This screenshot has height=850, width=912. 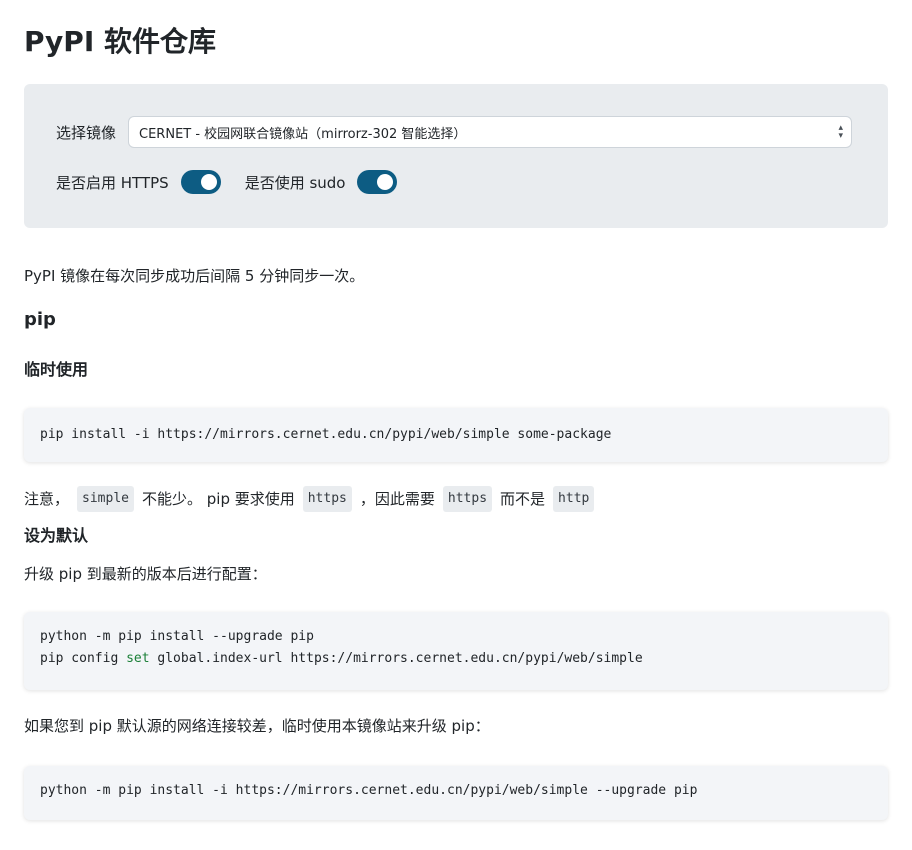 I want to click on mirror-select: CERNET - 校园网联合镜像站（mirrorz-302 智能选择） ▴ ▾, so click(x=490, y=132).